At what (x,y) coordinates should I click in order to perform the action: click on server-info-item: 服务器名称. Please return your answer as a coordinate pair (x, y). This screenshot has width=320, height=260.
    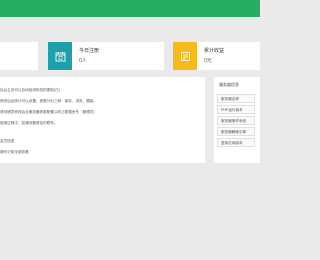
    Looking at the image, I should click on (236, 98).